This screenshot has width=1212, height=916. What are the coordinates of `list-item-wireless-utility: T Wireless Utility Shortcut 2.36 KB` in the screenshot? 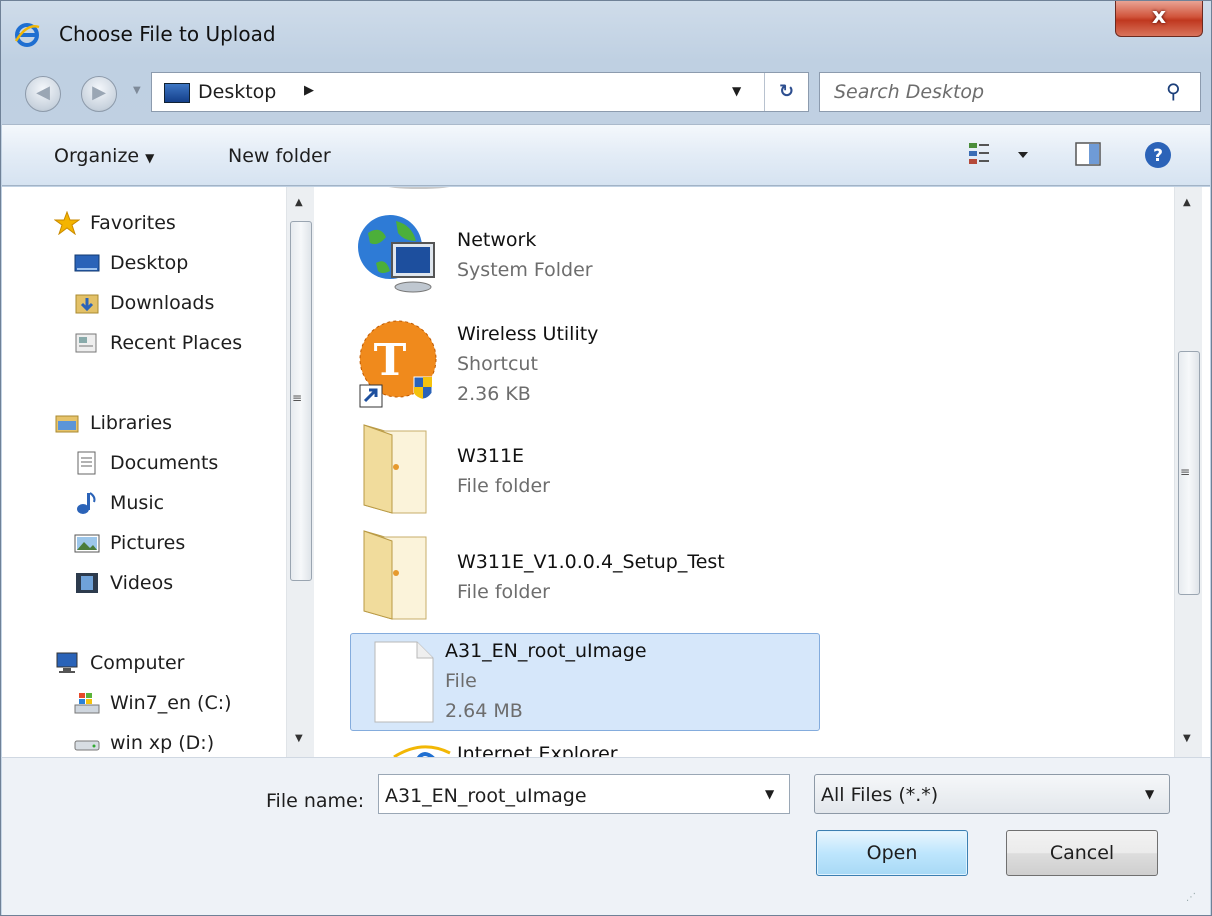 It's located at (587, 365).